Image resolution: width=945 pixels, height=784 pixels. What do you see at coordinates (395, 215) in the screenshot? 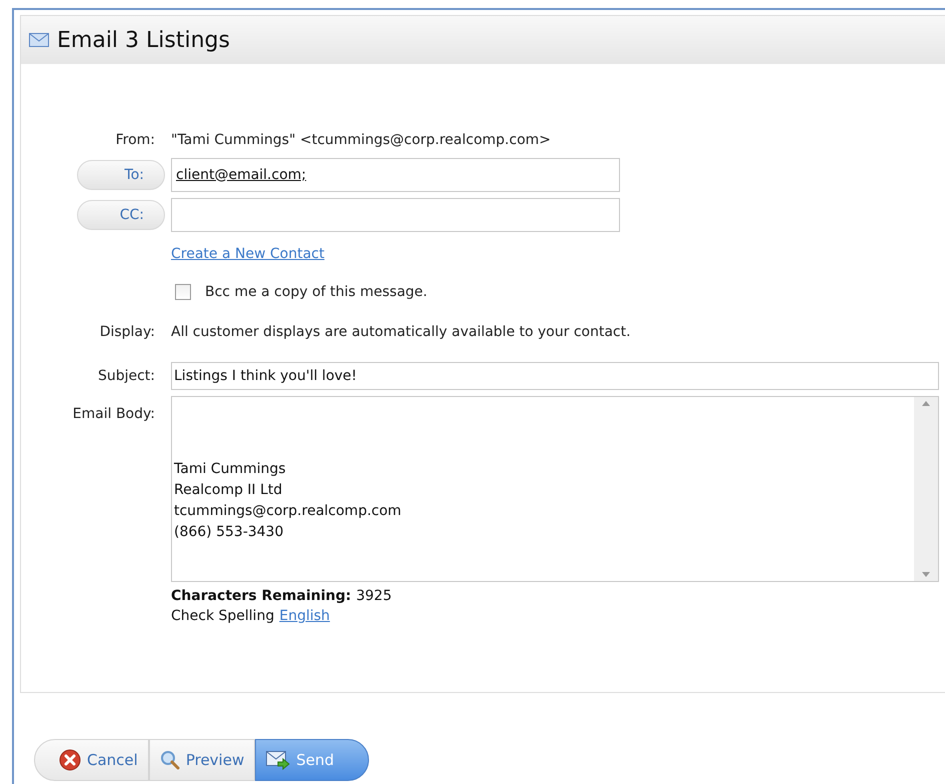
I see `cc-field` at bounding box center [395, 215].